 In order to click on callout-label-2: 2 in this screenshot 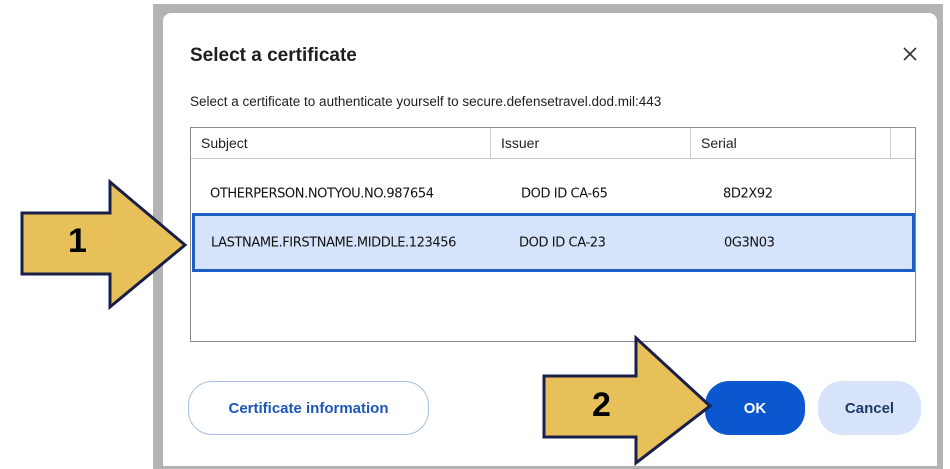, I will do `click(601, 405)`.